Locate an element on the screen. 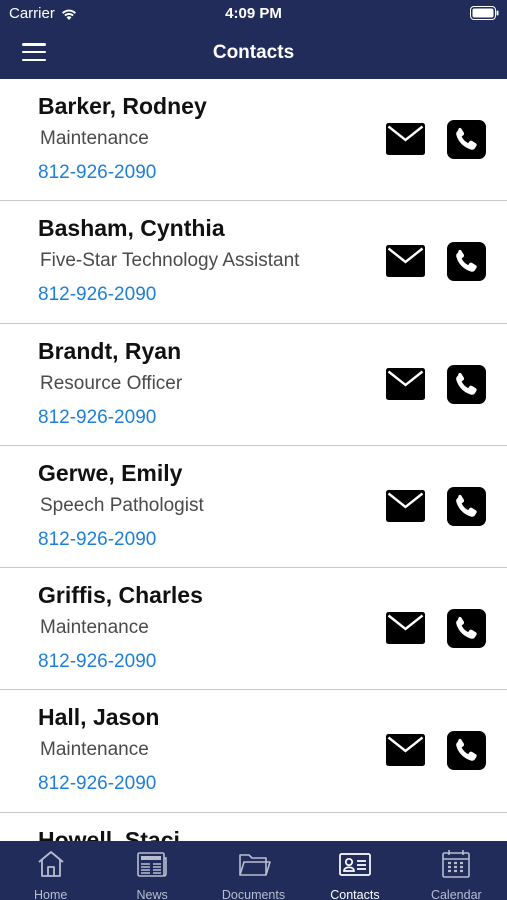 Image resolution: width=507 pixels, height=900 pixels. page-title: Contacts is located at coordinates (253, 52).